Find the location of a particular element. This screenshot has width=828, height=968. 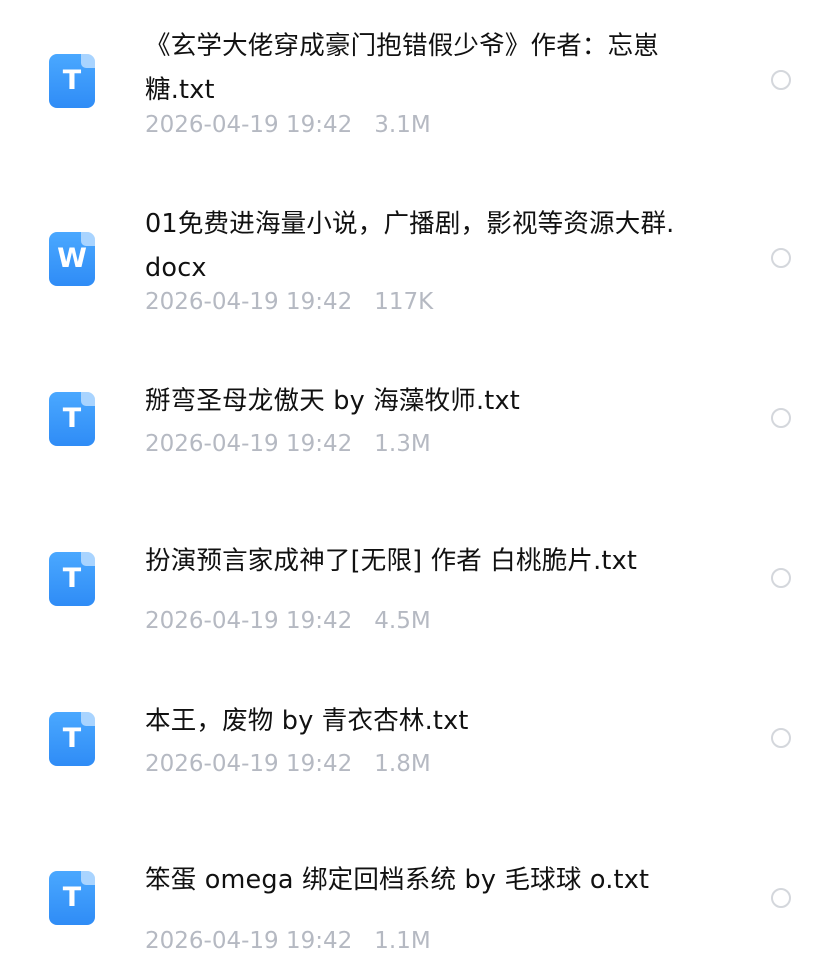

file-meta: 2026-04-19 19:42 1.8M is located at coordinates (288, 764).